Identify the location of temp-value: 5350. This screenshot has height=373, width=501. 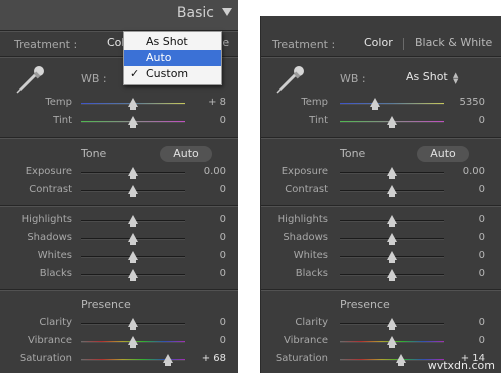
(460, 102).